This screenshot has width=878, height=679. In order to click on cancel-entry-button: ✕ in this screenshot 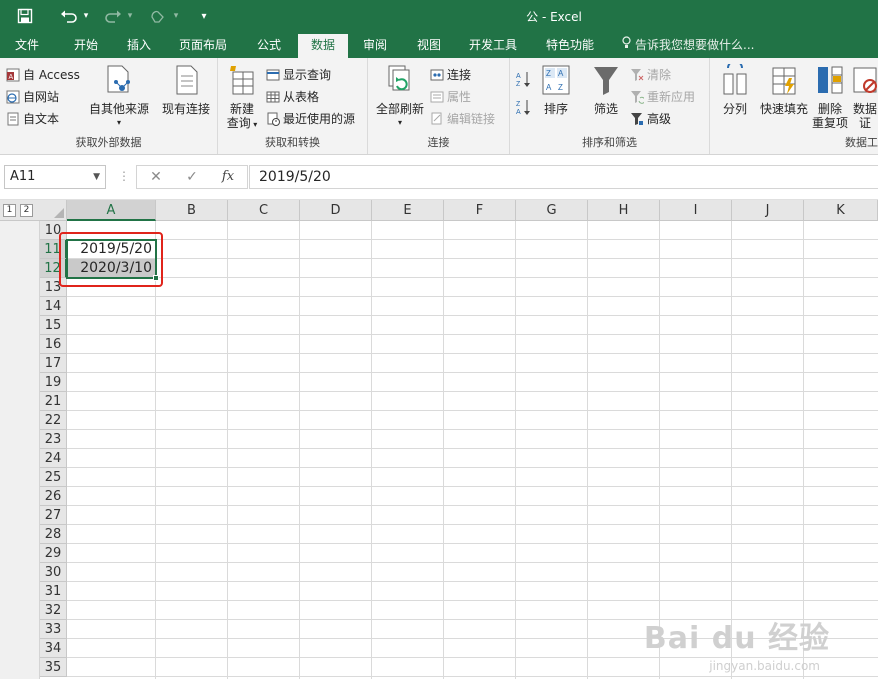, I will do `click(156, 177)`.